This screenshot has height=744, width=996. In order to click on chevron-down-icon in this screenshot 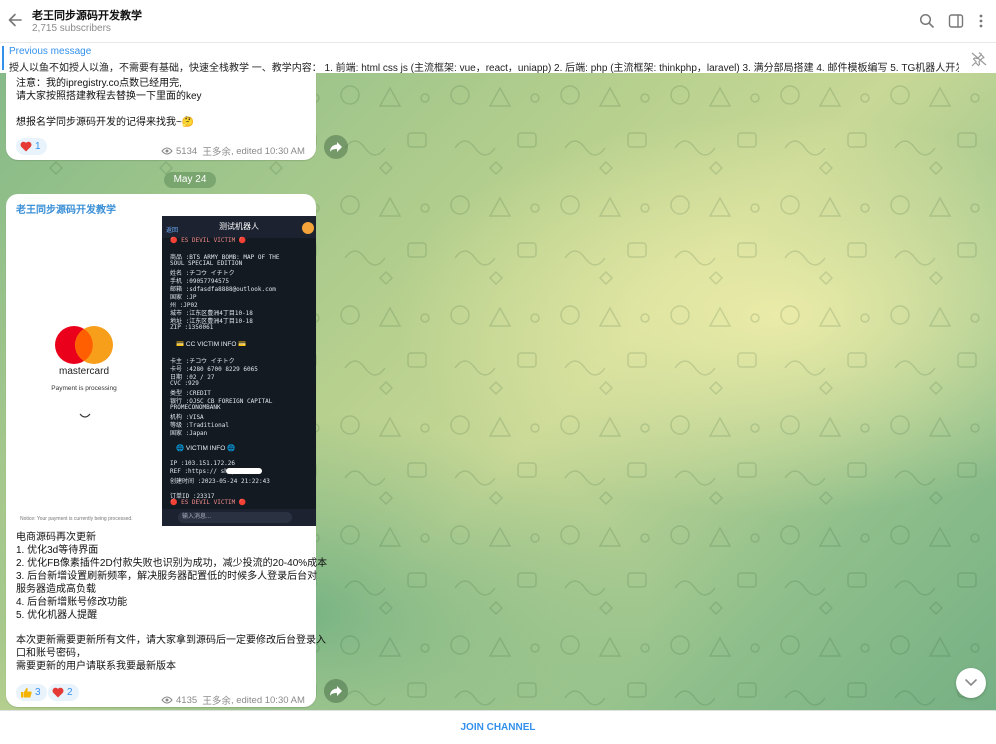, I will do `click(971, 683)`.